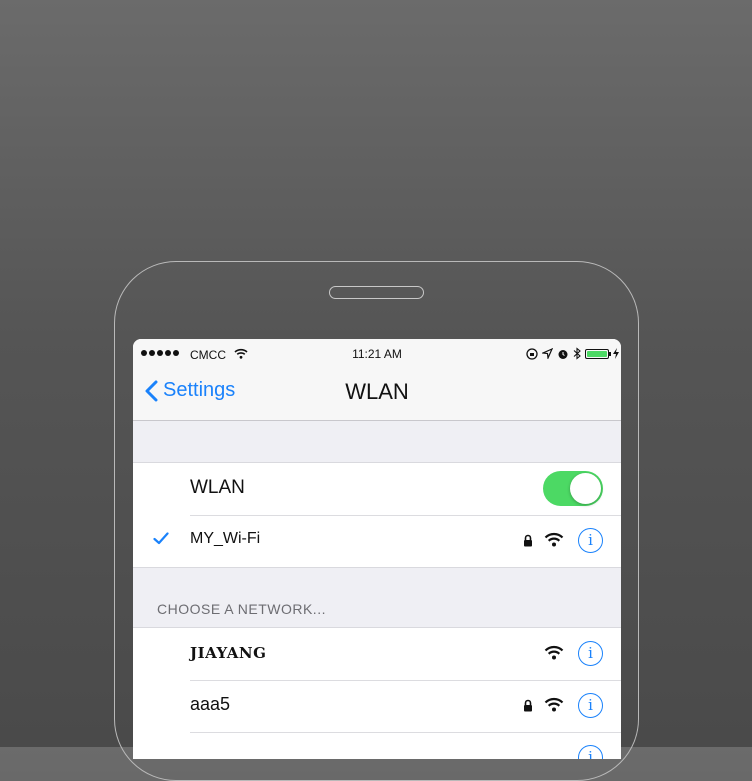  Describe the element at coordinates (210, 704) in the screenshot. I see `network-name: aaa5` at that location.